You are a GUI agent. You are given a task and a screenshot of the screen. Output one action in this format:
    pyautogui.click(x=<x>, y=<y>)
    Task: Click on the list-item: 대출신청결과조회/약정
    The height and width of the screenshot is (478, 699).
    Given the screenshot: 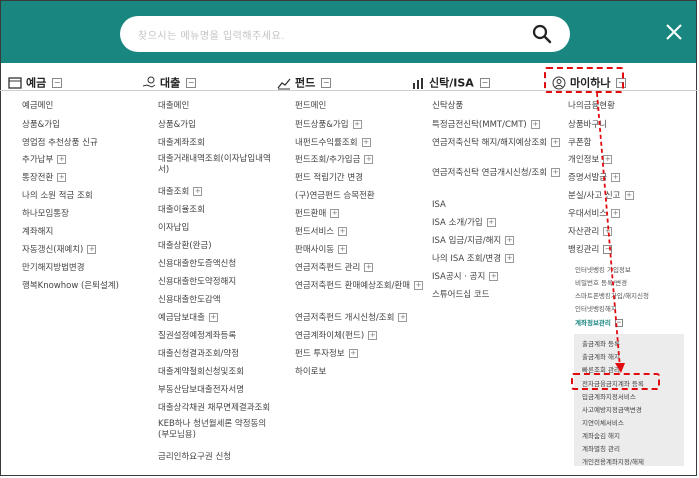 What is the action you would take?
    pyautogui.click(x=198, y=354)
    